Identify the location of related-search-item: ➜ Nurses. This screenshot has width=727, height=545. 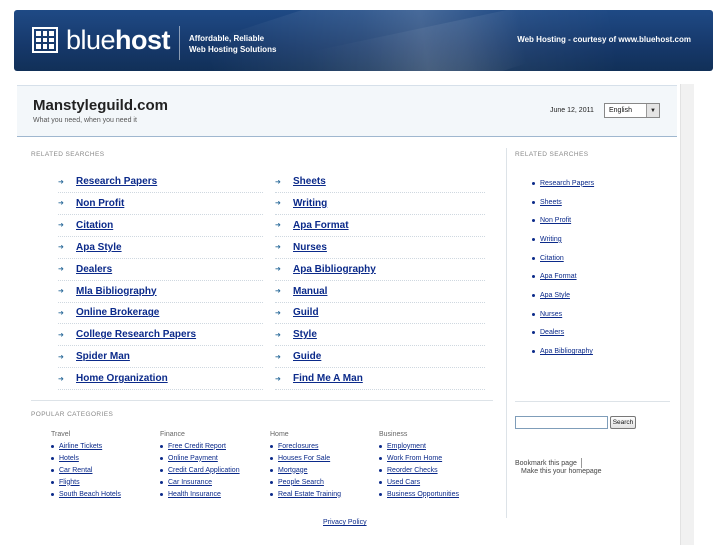
(380, 248).